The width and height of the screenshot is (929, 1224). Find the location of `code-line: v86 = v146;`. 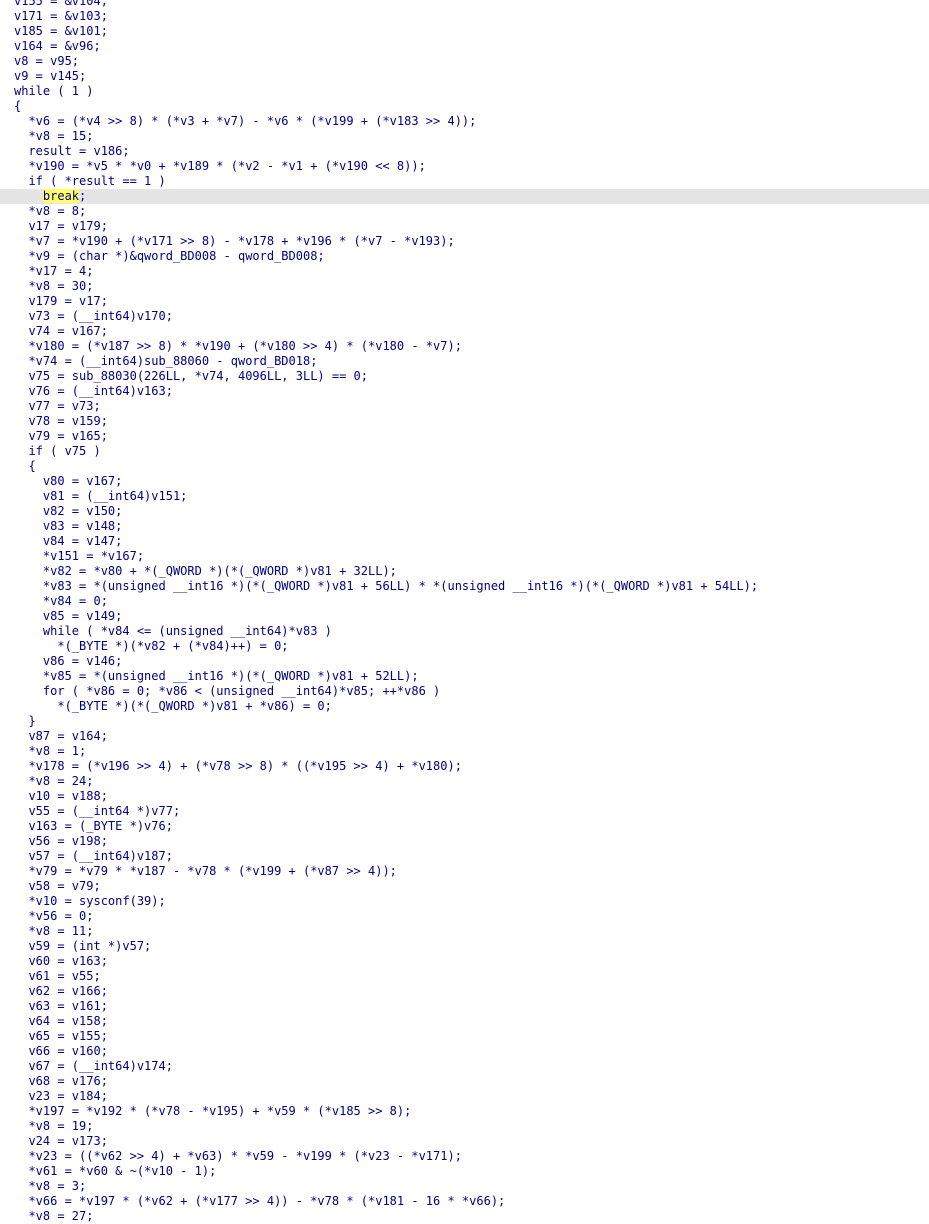

code-line: v86 = v146; is located at coordinates (464, 661).